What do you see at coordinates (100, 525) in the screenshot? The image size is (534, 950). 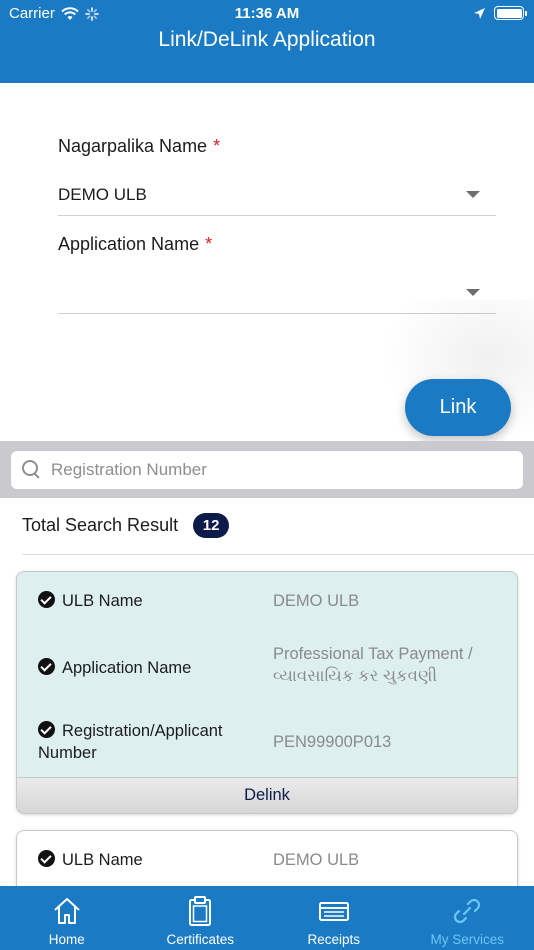 I see `result-count-label: Total Search Result` at bounding box center [100, 525].